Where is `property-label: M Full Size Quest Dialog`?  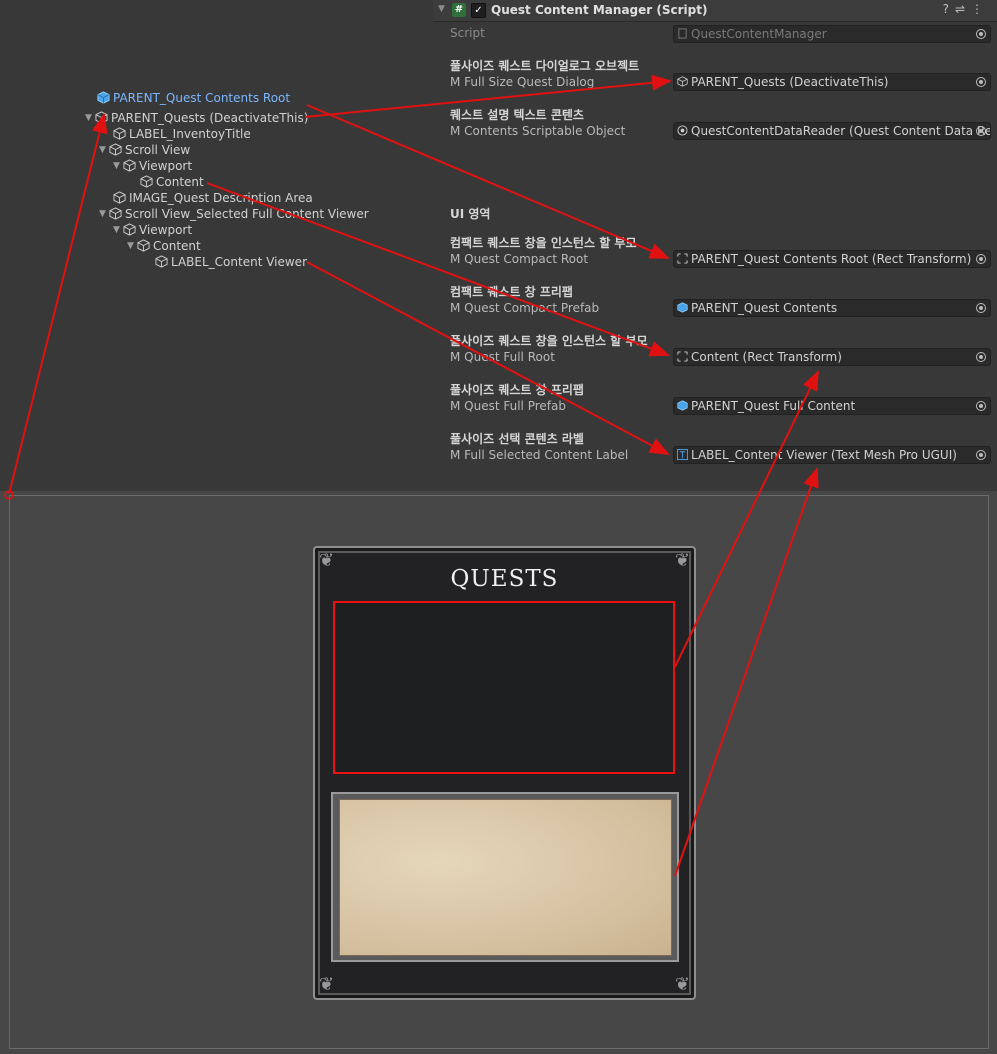
property-label: M Full Size Quest Dialog is located at coordinates (522, 82).